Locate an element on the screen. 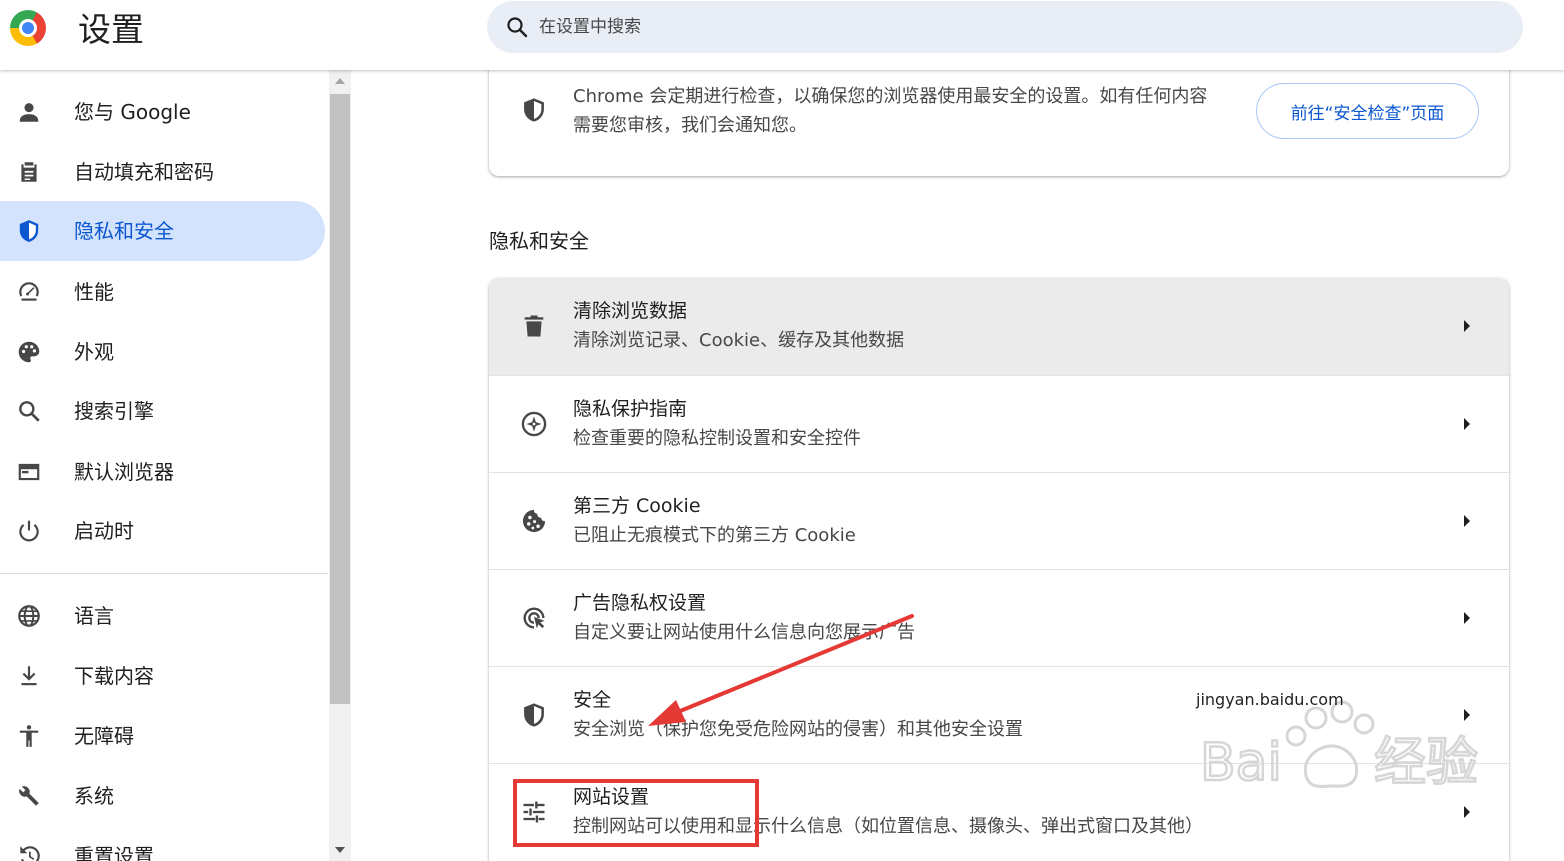  ad-privacy-icon is located at coordinates (534, 618).